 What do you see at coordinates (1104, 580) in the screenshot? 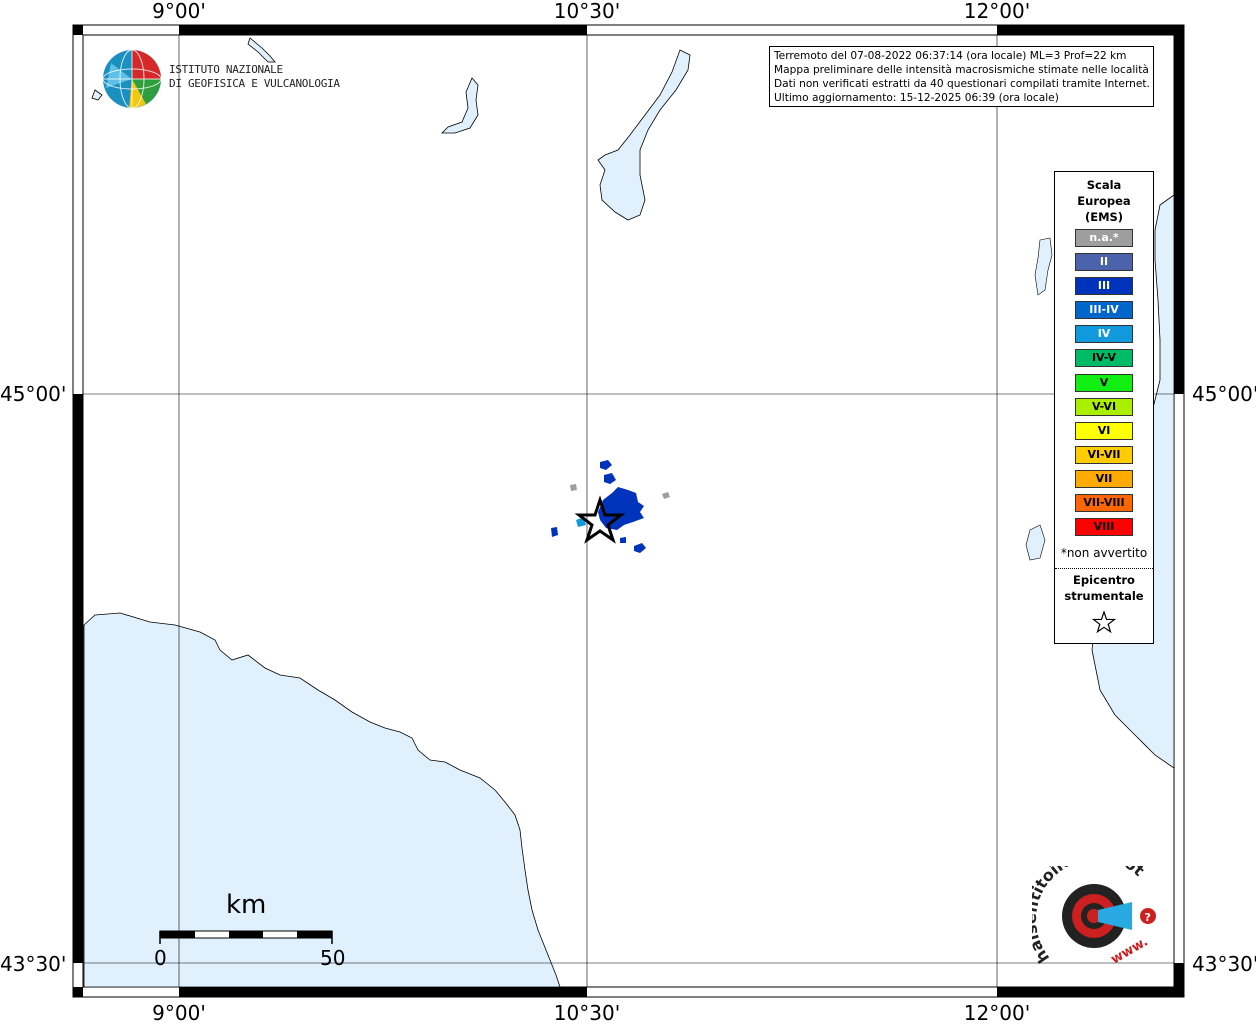
I see `legend-epicenter-line-1: Epicentro` at bounding box center [1104, 580].